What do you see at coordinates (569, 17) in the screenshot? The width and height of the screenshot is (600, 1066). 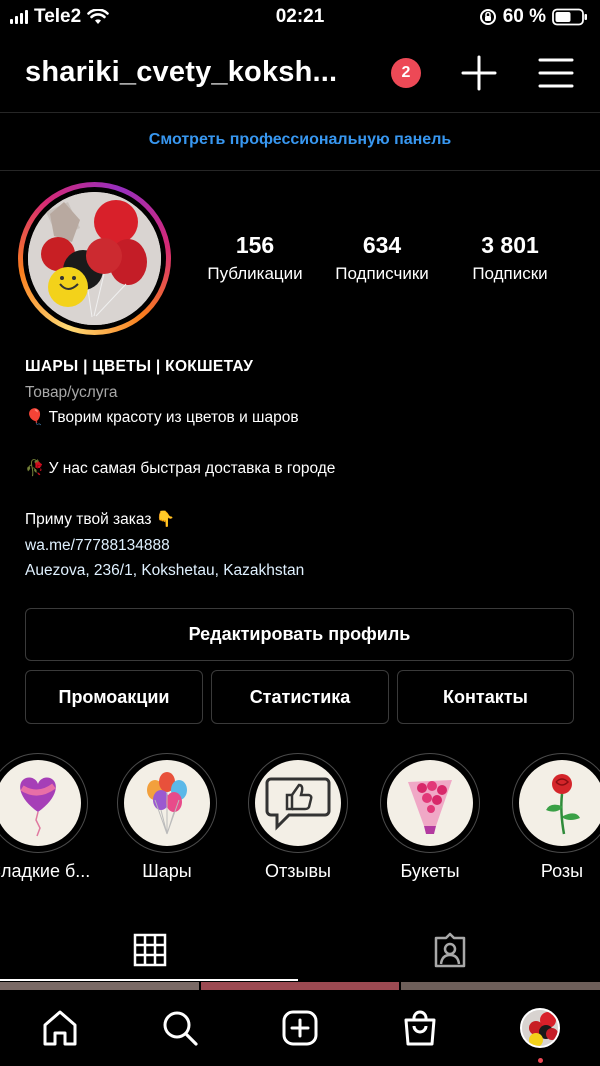 I see `battery-icon` at bounding box center [569, 17].